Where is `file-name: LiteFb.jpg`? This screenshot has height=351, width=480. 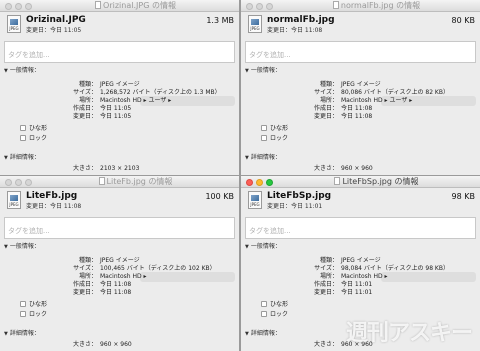 file-name: LiteFb.jpg is located at coordinates (52, 196).